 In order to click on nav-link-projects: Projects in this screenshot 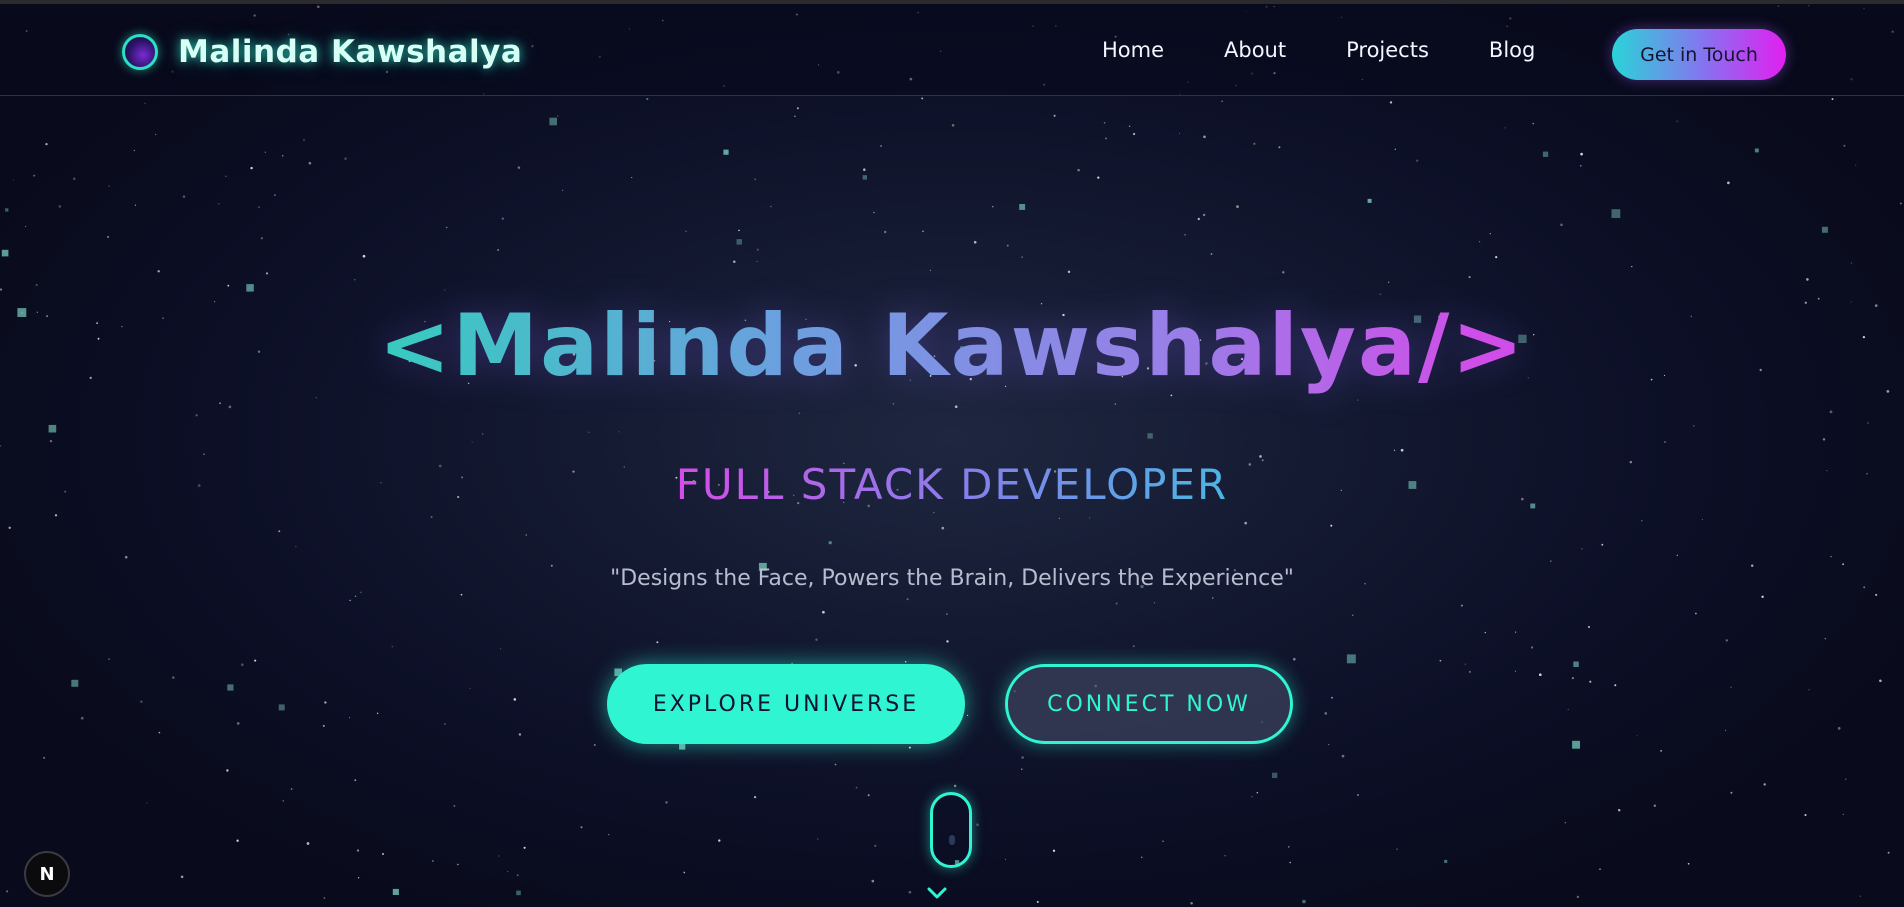, I will do `click(1387, 50)`.